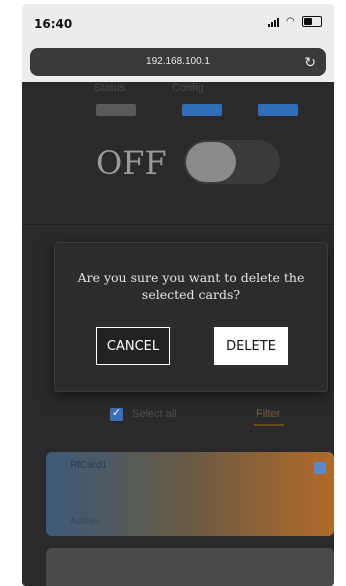 The image size is (346, 586). I want to click on url-text: 192.168.100.1, so click(178, 61).